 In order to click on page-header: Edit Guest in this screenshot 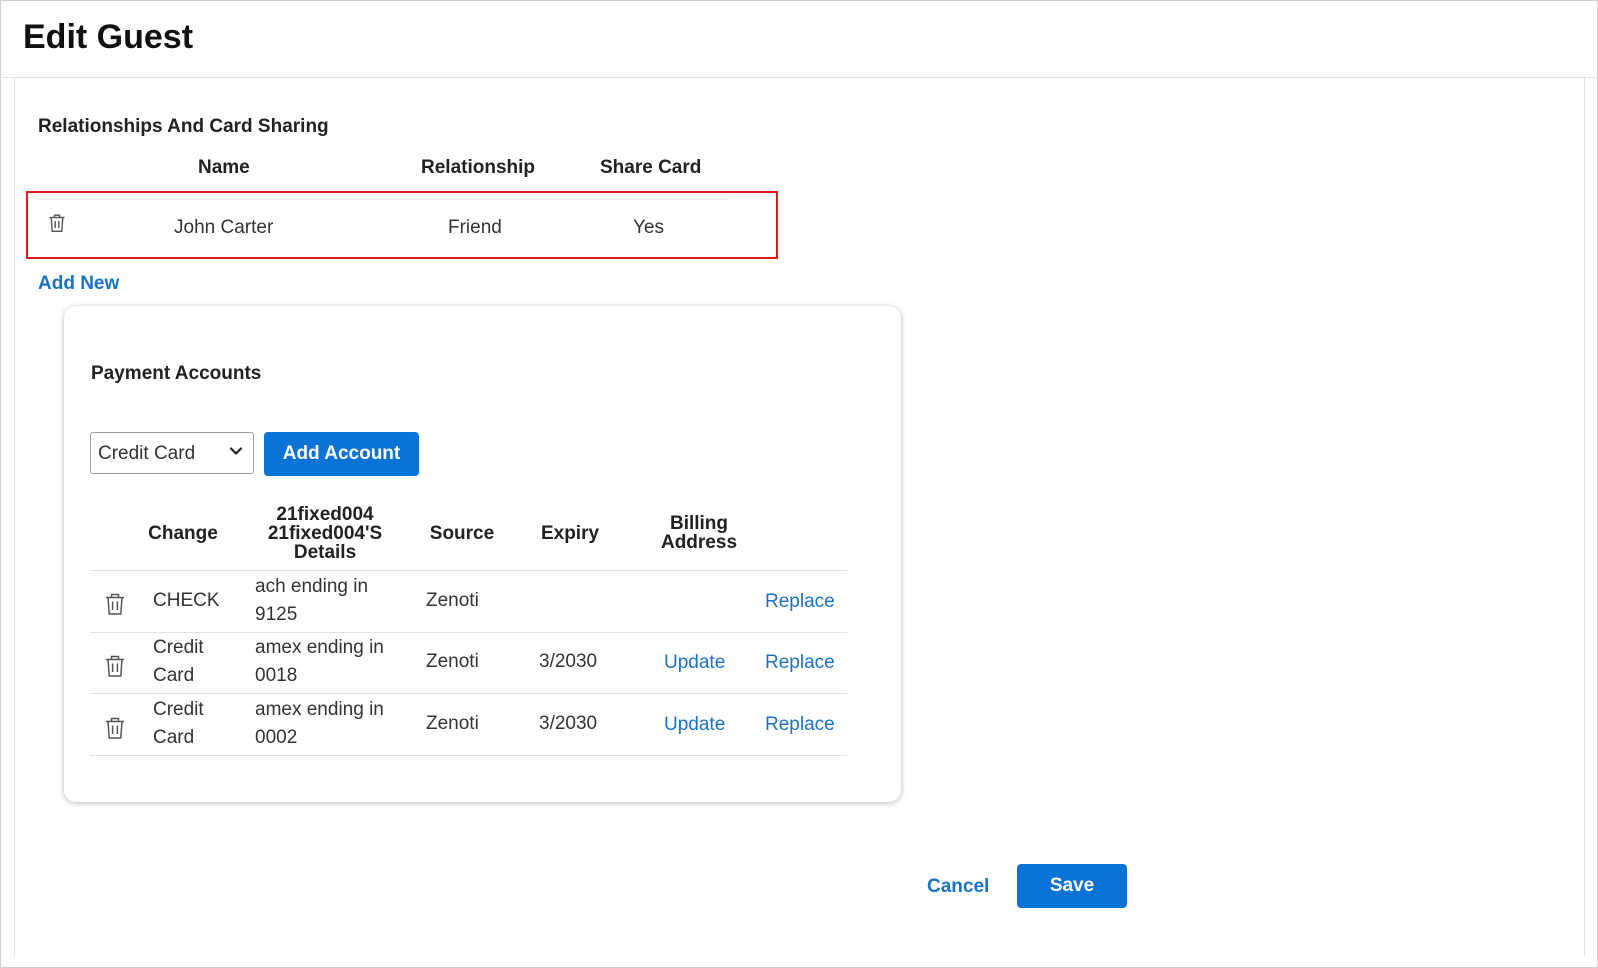, I will do `click(799, 39)`.